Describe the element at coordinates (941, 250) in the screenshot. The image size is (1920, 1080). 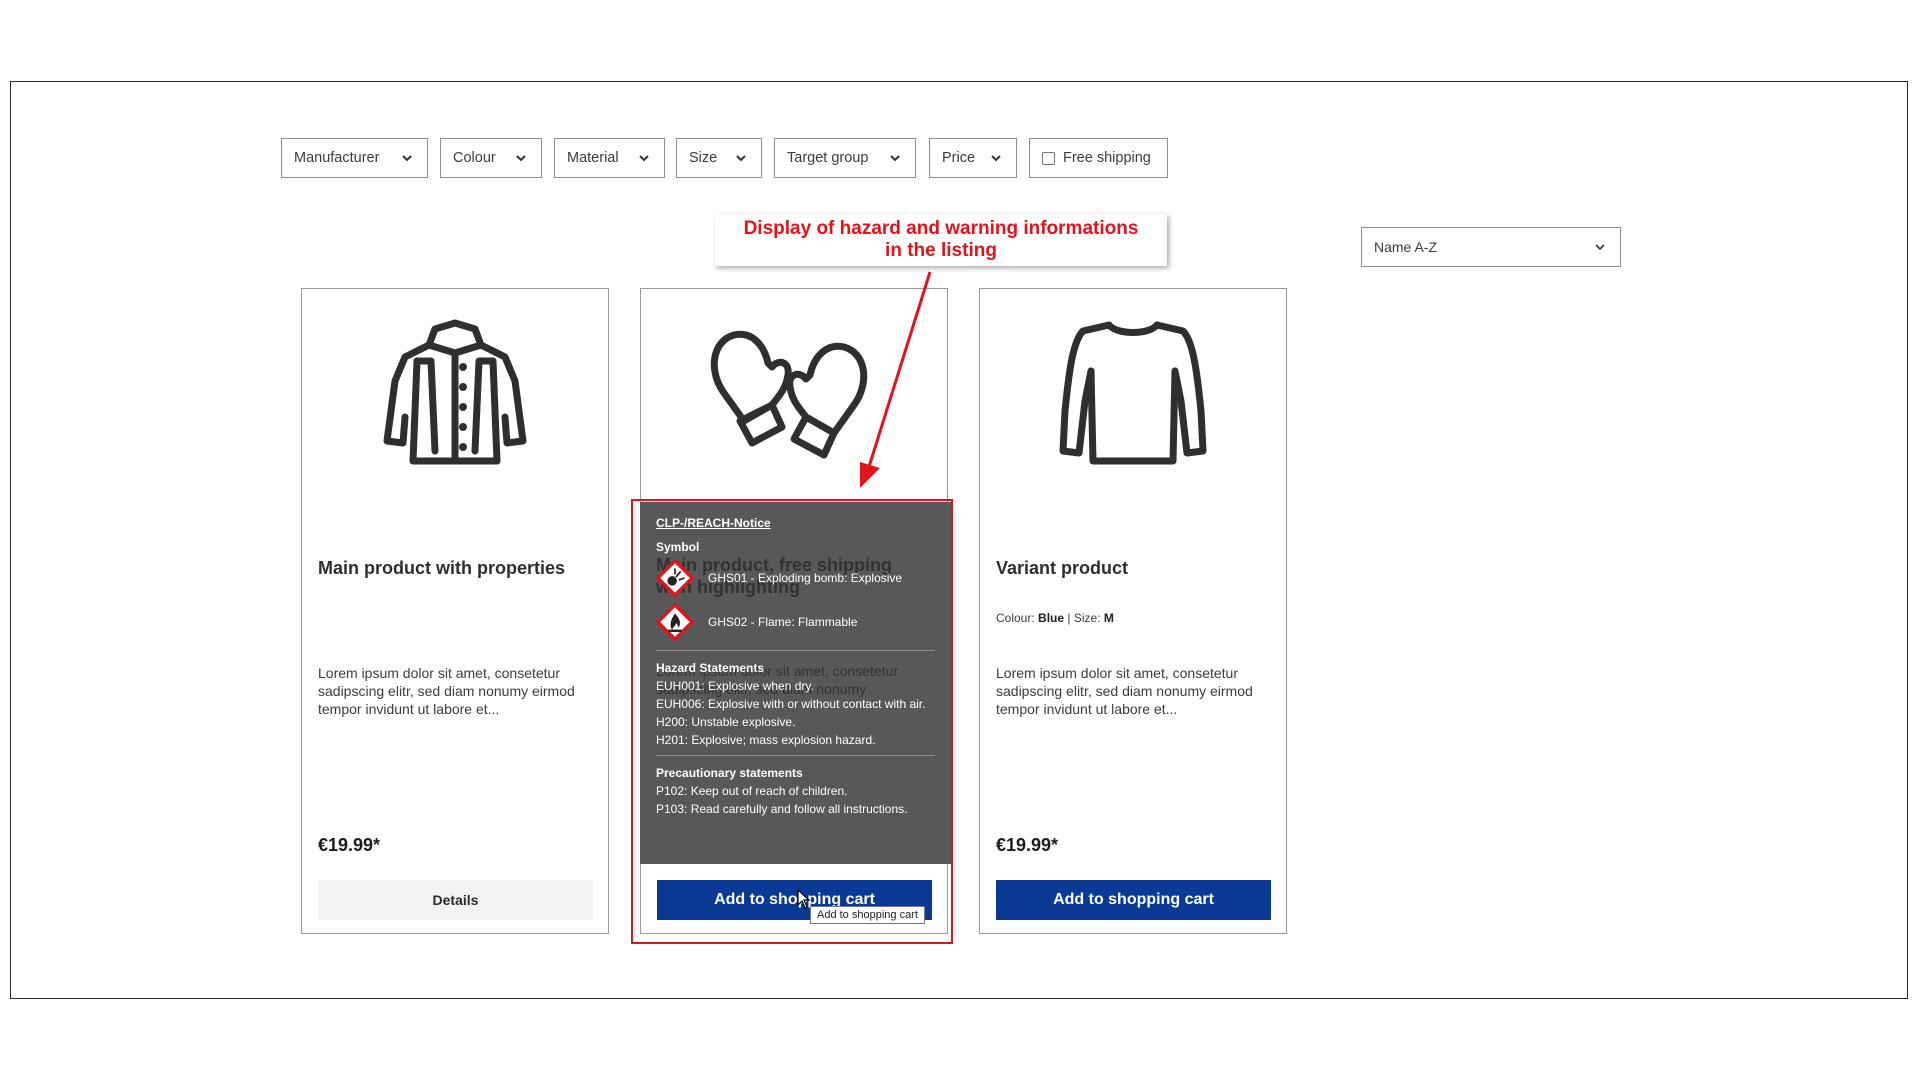
I see `annotation-line-2: in the listing` at that location.